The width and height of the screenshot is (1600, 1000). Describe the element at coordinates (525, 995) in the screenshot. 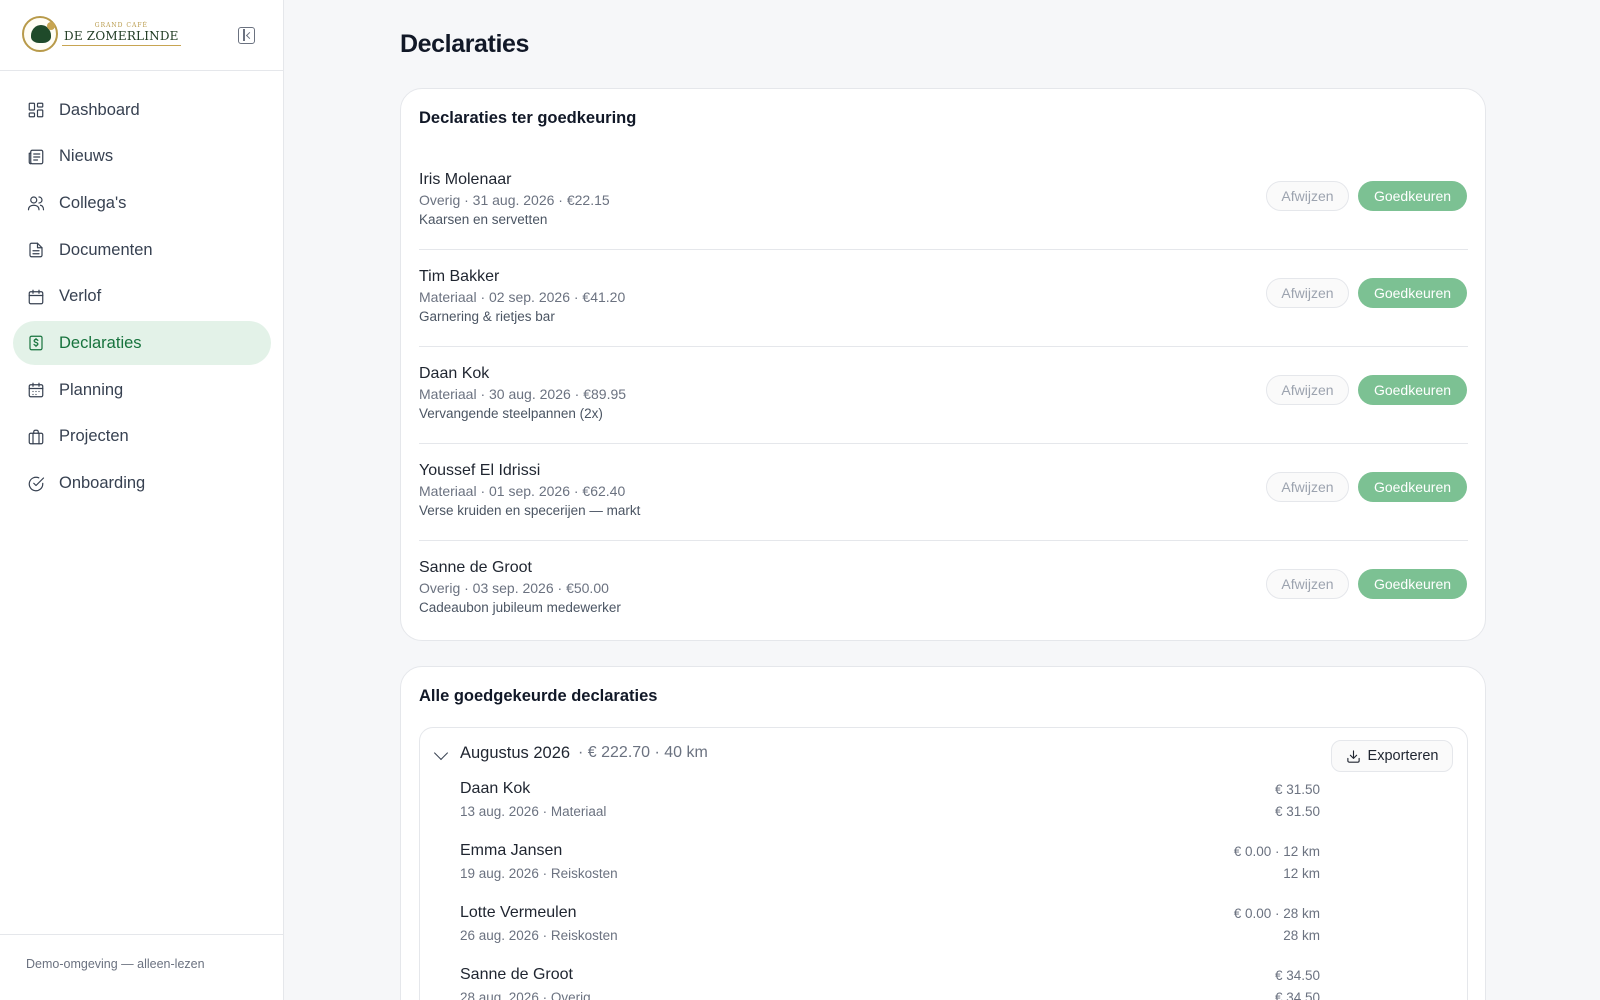

I see `entry-meta: 28 aug. 2026 · Overig` at that location.